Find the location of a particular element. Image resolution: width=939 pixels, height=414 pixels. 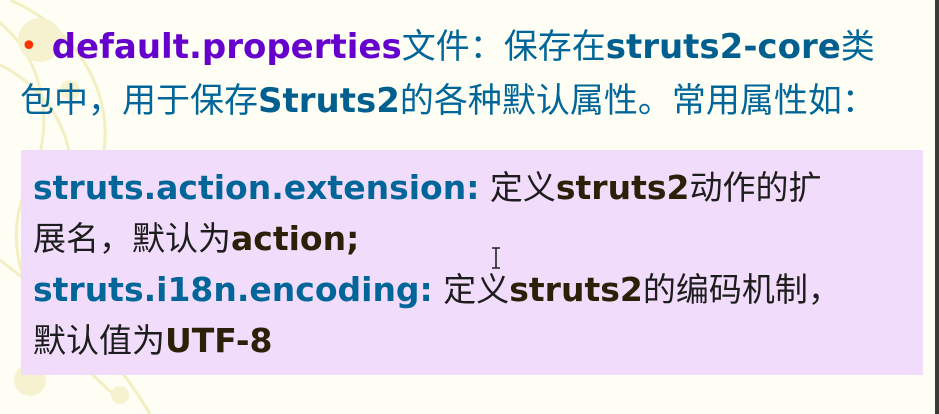

property-line: 默认值为UTF-8 is located at coordinates (473, 340).